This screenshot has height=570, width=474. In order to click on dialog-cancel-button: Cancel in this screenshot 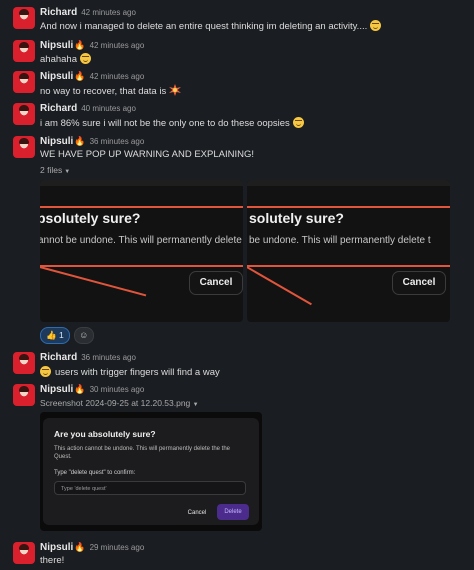, I will do `click(197, 513)`.